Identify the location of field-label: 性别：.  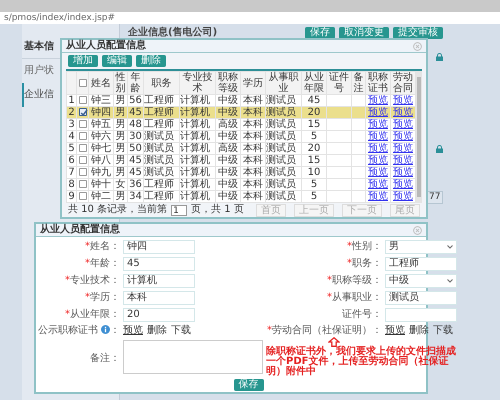
(367, 246).